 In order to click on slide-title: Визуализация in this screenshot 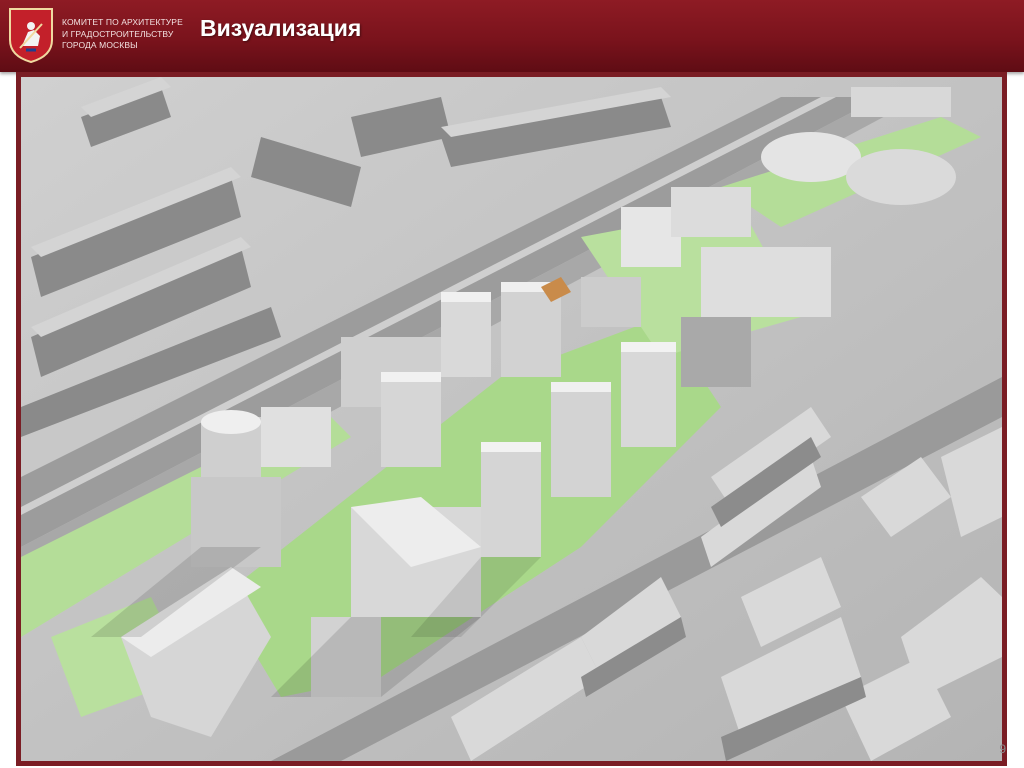, I will do `click(281, 28)`.